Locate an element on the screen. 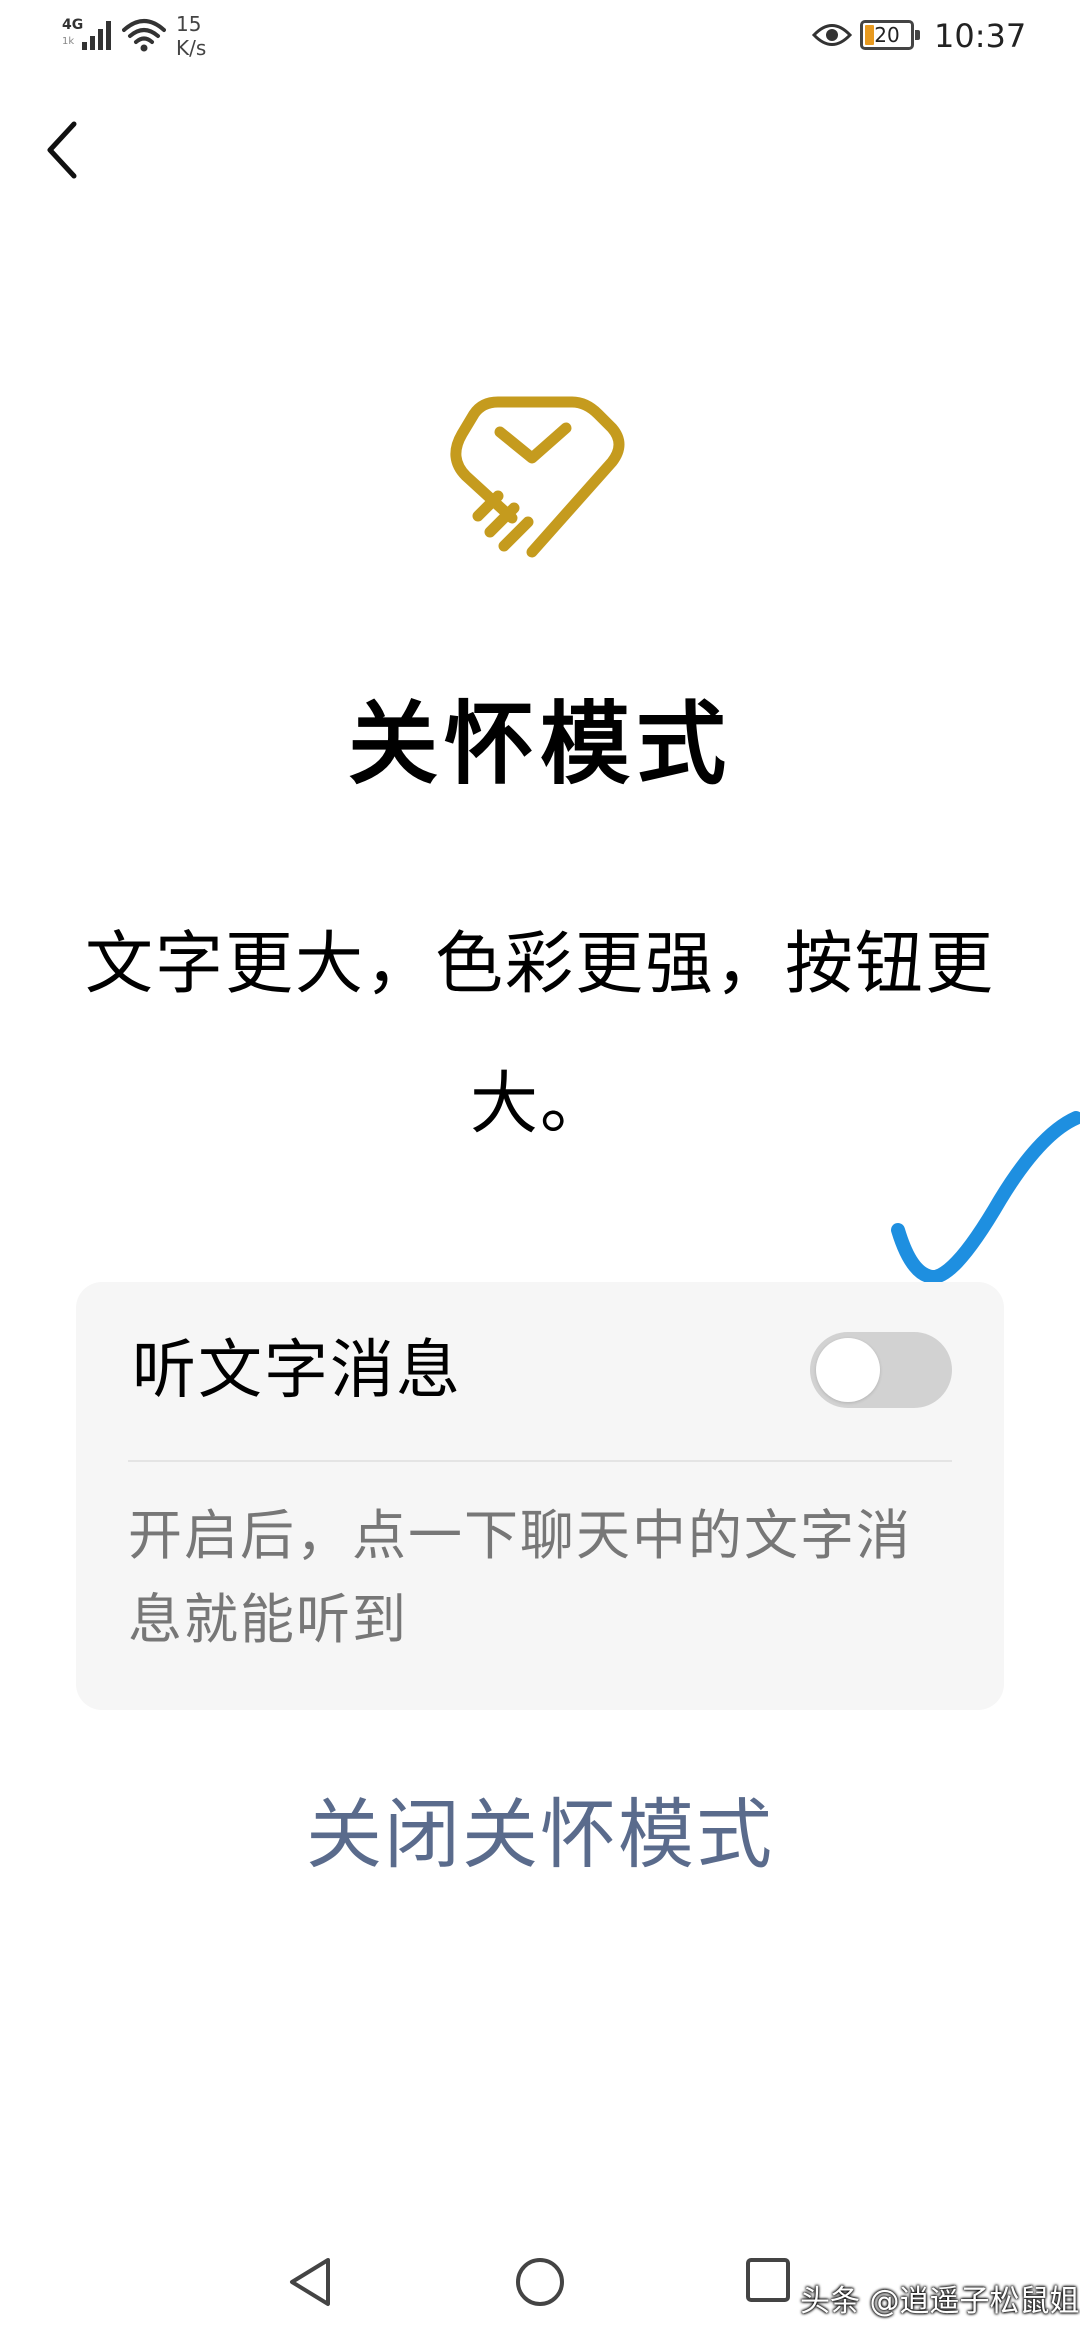  chevron-left-icon is located at coordinates (62, 150).